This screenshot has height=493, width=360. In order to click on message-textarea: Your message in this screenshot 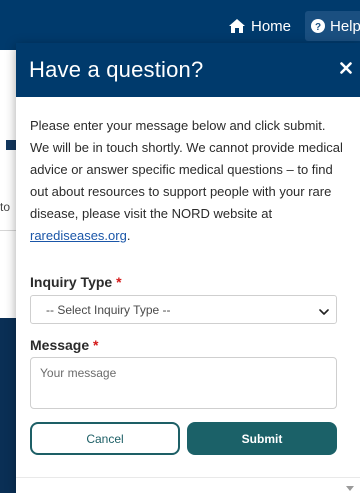, I will do `click(183, 383)`.